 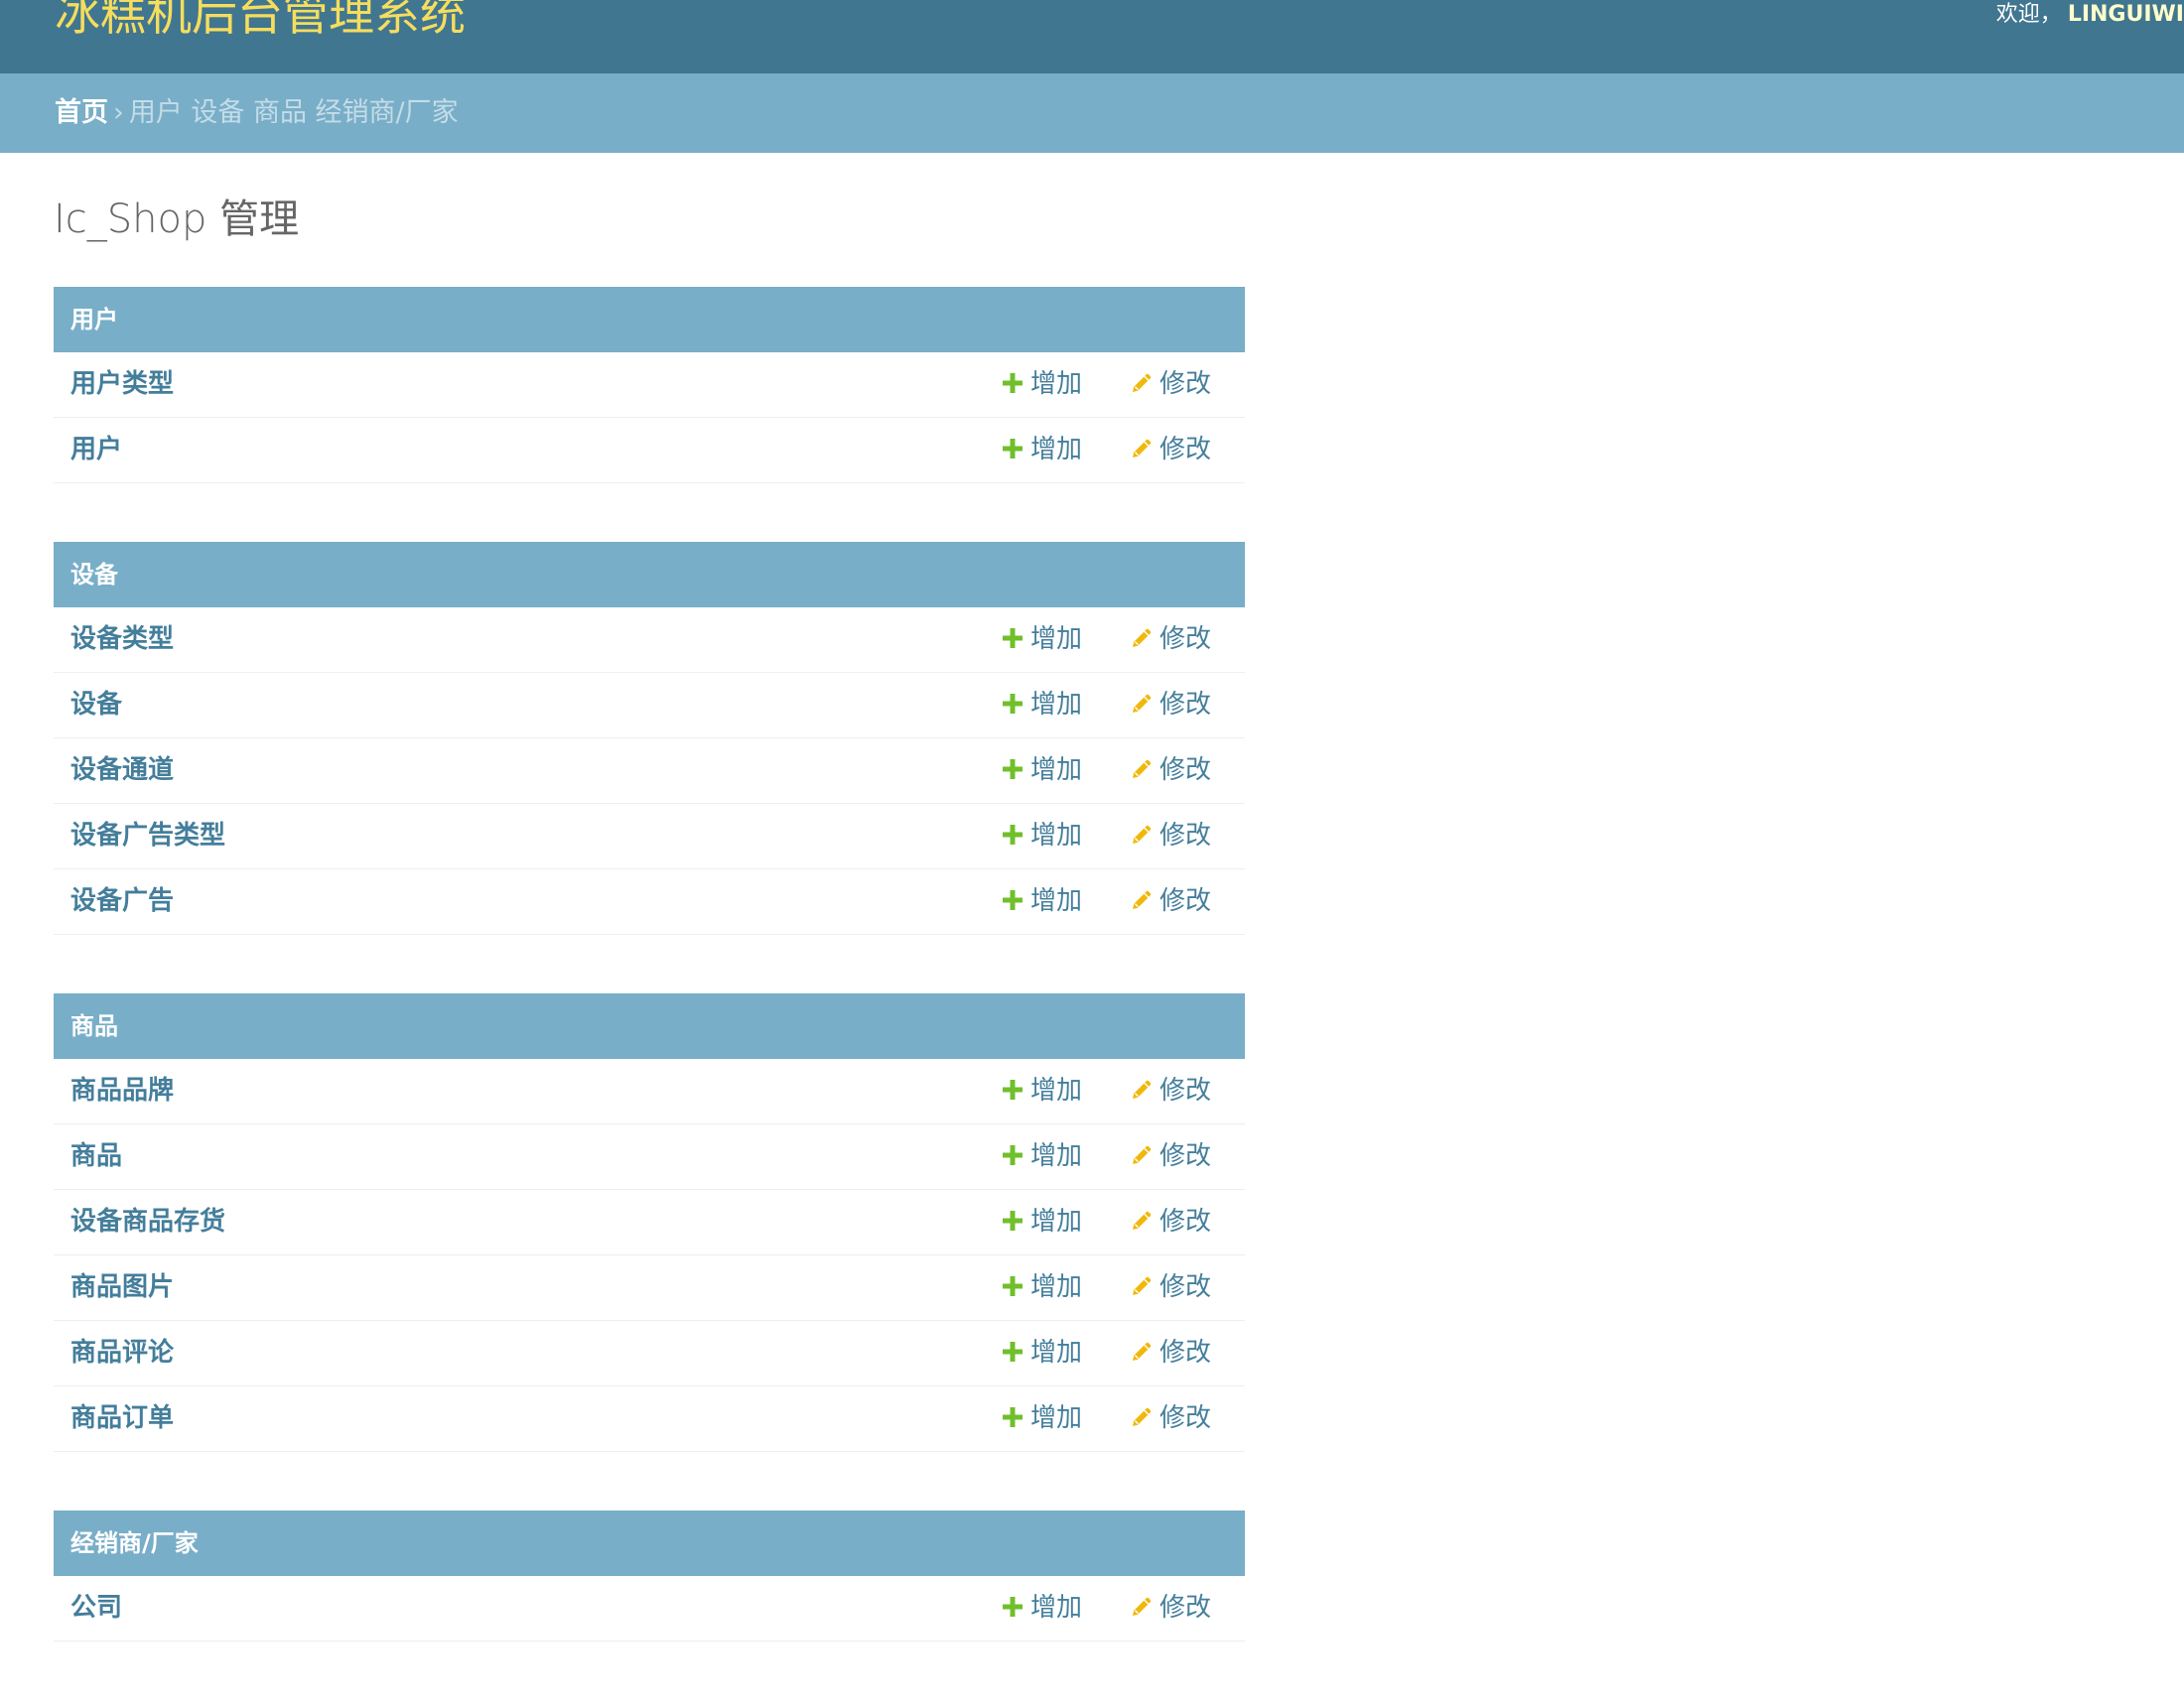 What do you see at coordinates (649, 1092) in the screenshot?
I see `model-row: 商品品牌 增加 修改` at bounding box center [649, 1092].